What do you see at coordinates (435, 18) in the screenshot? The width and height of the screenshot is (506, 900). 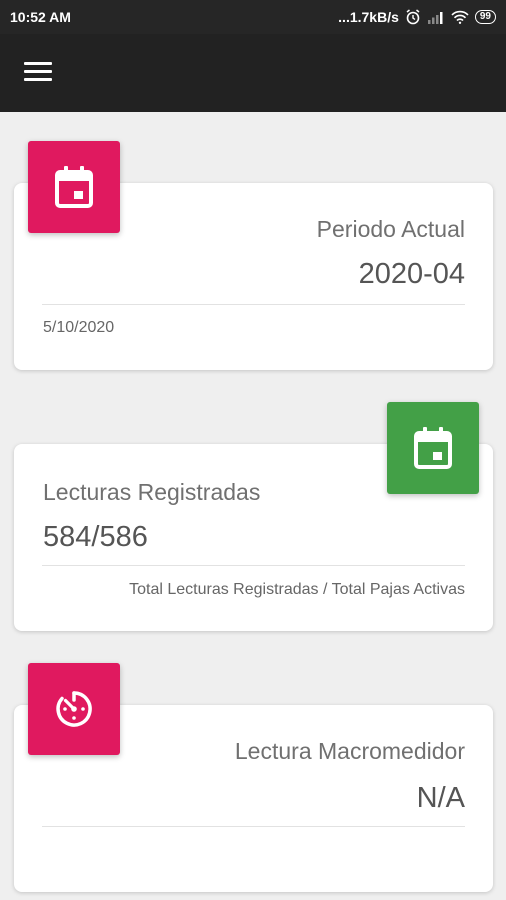 I see `signal-icon` at bounding box center [435, 18].